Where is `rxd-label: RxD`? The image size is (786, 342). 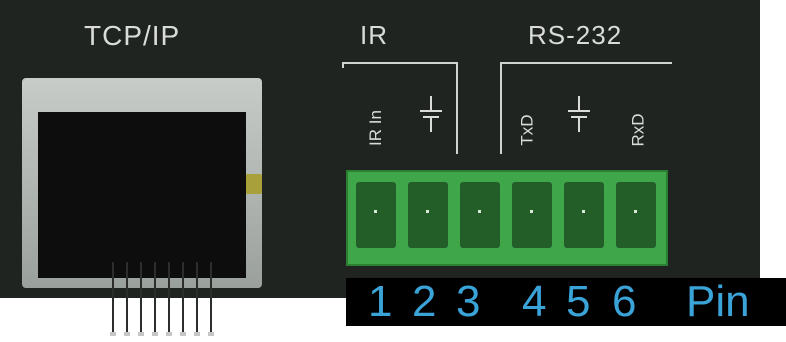 rxd-label: RxD is located at coordinates (638, 130).